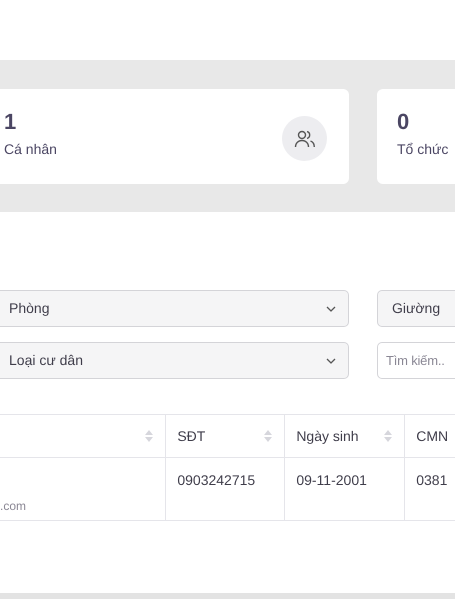 The width and height of the screenshot is (455, 599). Describe the element at coordinates (174, 308) in the screenshot. I see `select-field: Phòng` at that location.